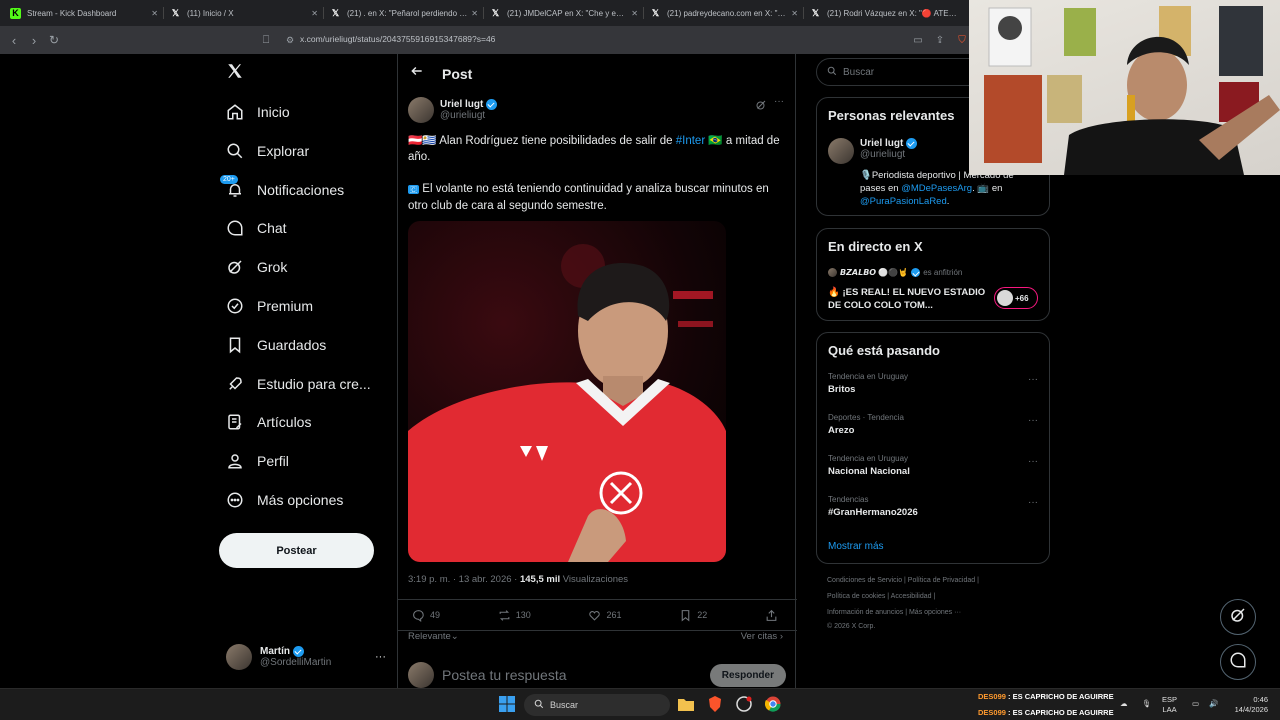 The height and width of the screenshot is (720, 1280). Describe the element at coordinates (1238, 662) in the screenshot. I see `messages-fab` at that location.